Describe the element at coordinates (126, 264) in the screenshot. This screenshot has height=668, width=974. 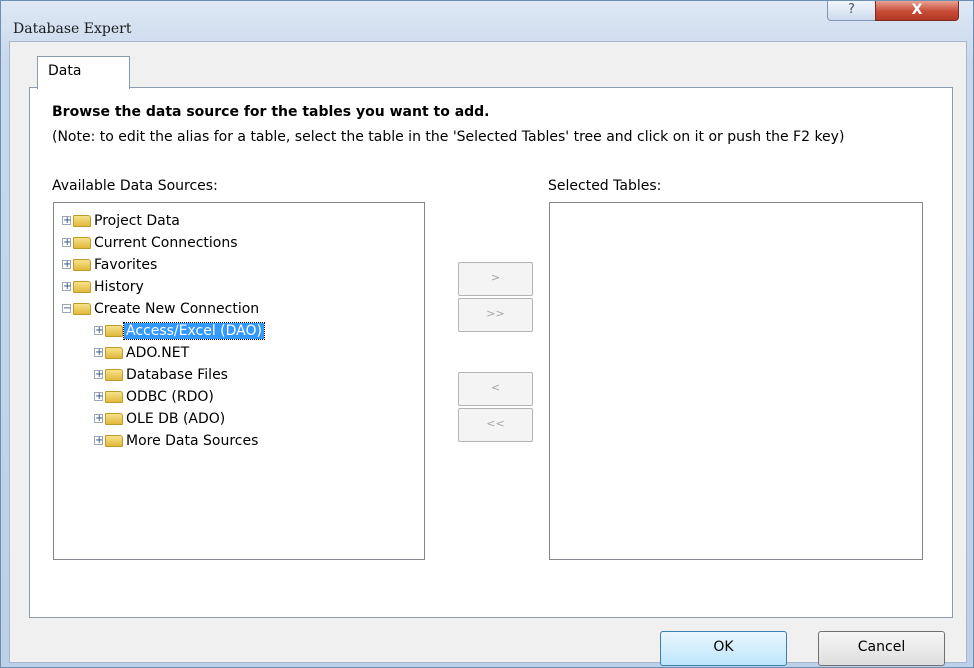
I see `tree-item-label: Favorites` at that location.